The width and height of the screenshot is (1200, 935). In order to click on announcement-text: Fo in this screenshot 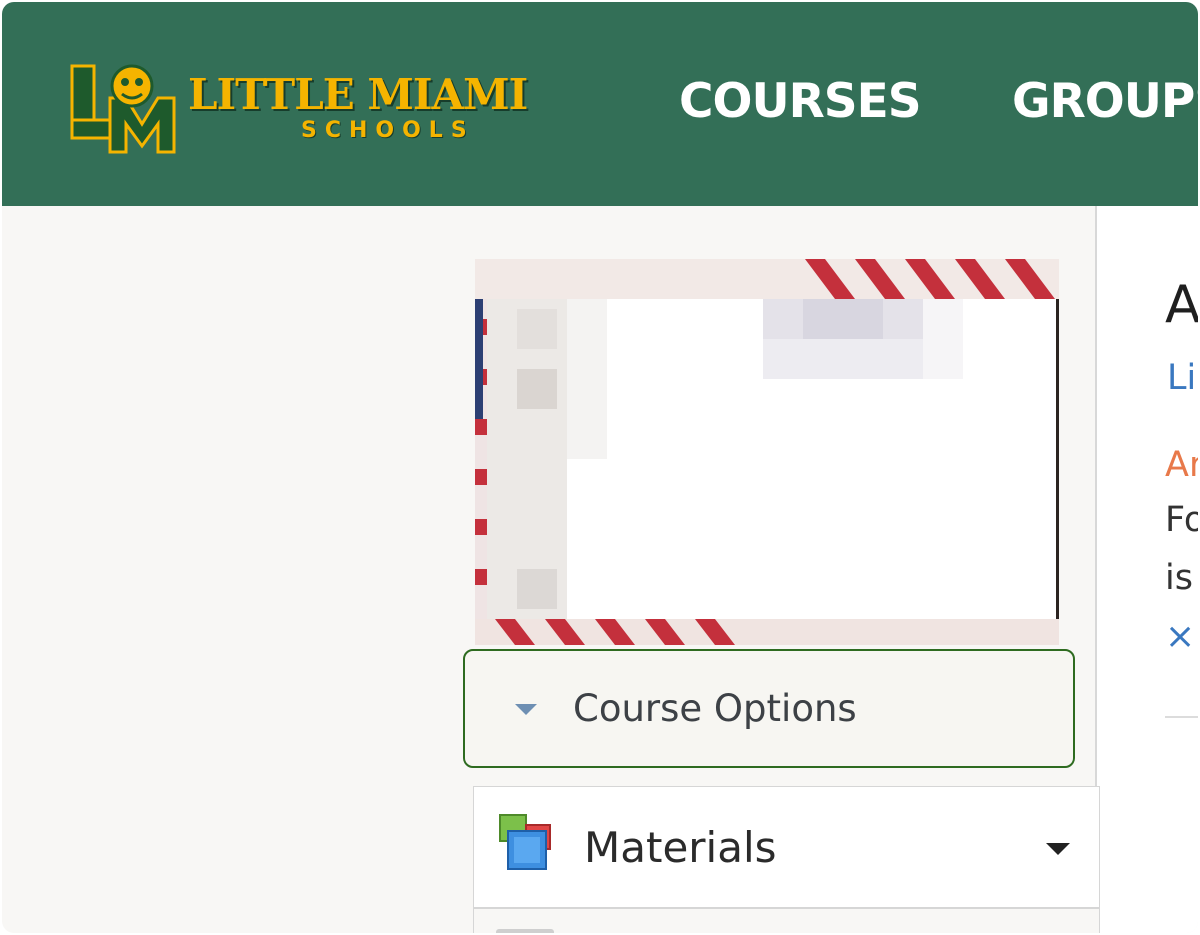, I will do `click(1181, 520)`.